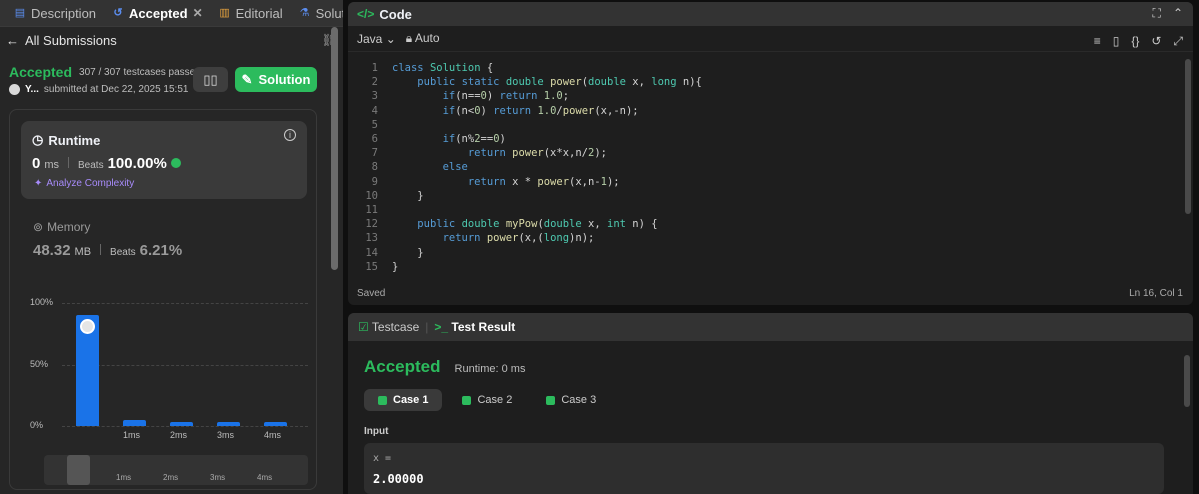  I want to click on submission-status: Accepted, so click(41, 72).